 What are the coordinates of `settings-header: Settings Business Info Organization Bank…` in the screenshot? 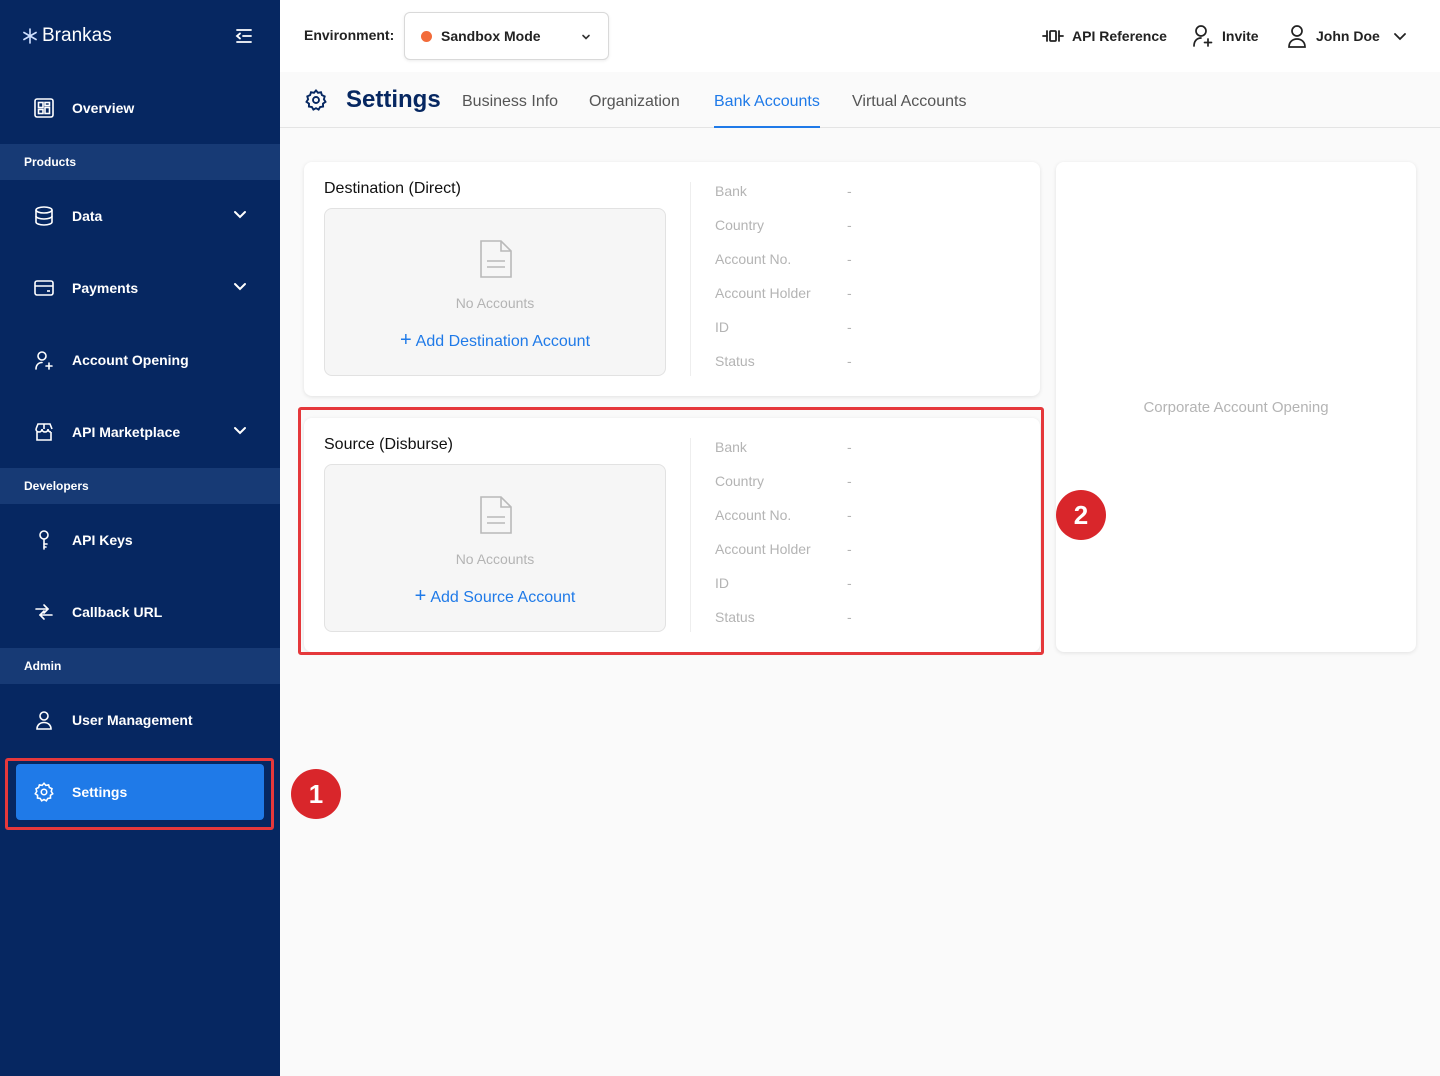 It's located at (860, 100).